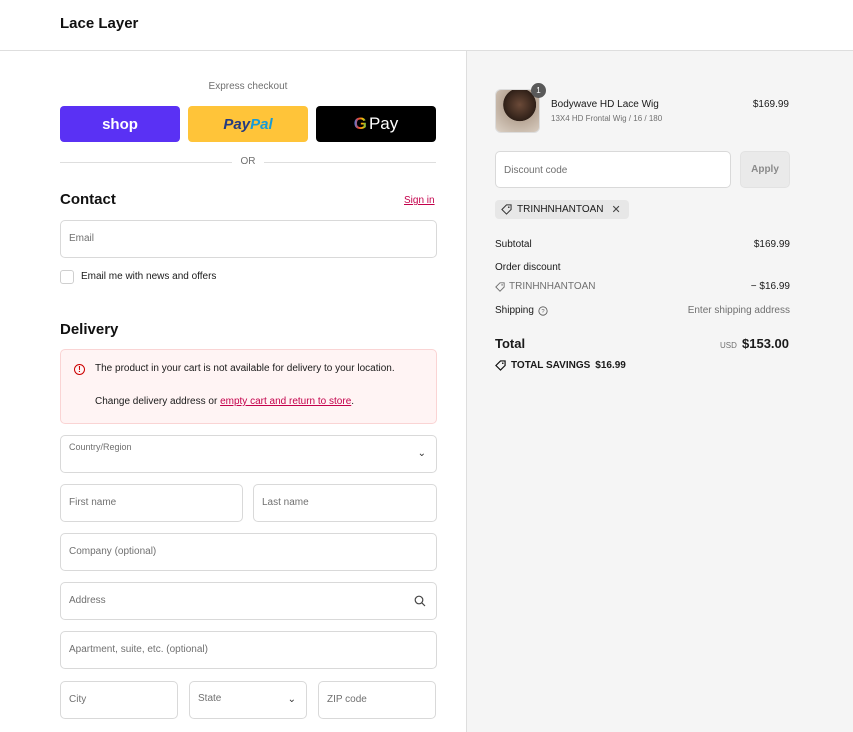 The image size is (853, 732). Describe the element at coordinates (119, 700) in the screenshot. I see `city-field: City` at that location.